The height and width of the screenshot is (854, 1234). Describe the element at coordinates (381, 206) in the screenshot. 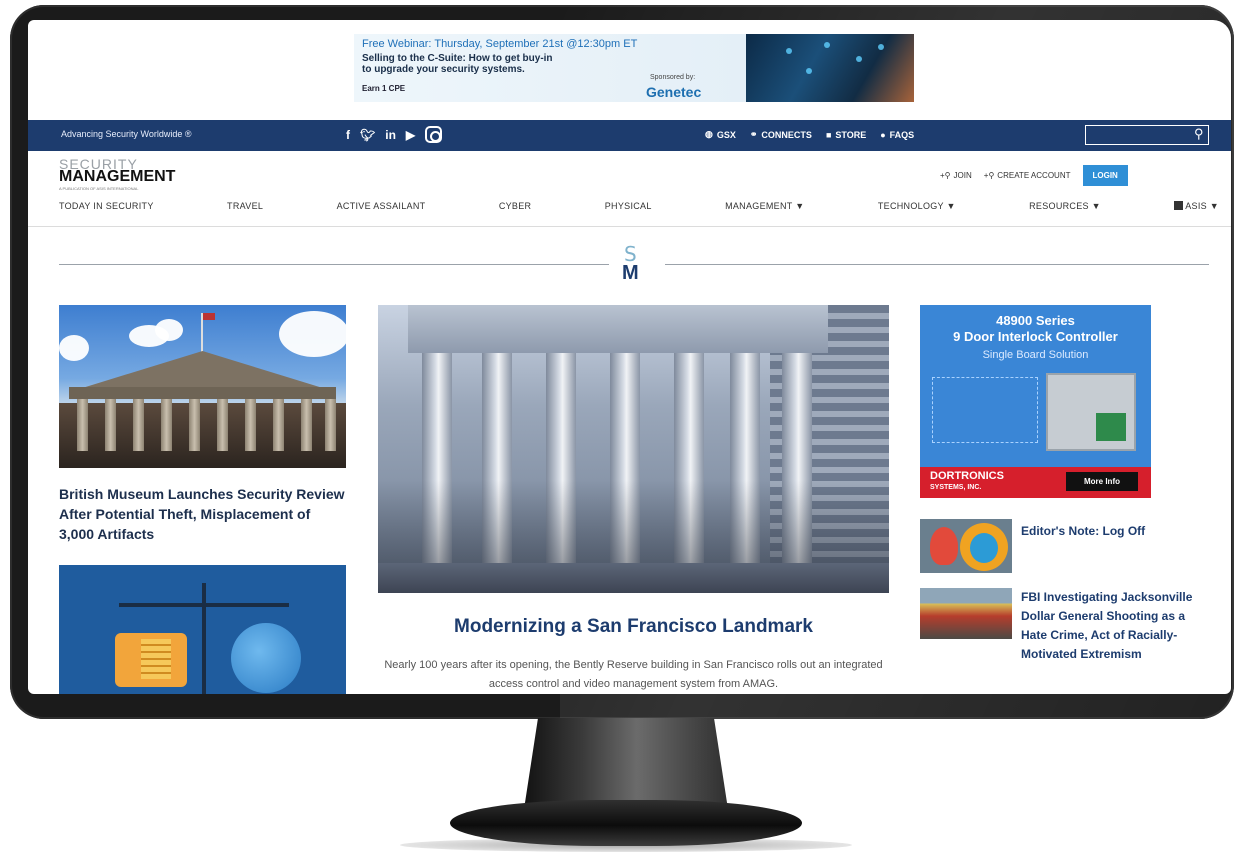

I see `nav-active-assailant: ACTIVE ASSAILANT` at that location.